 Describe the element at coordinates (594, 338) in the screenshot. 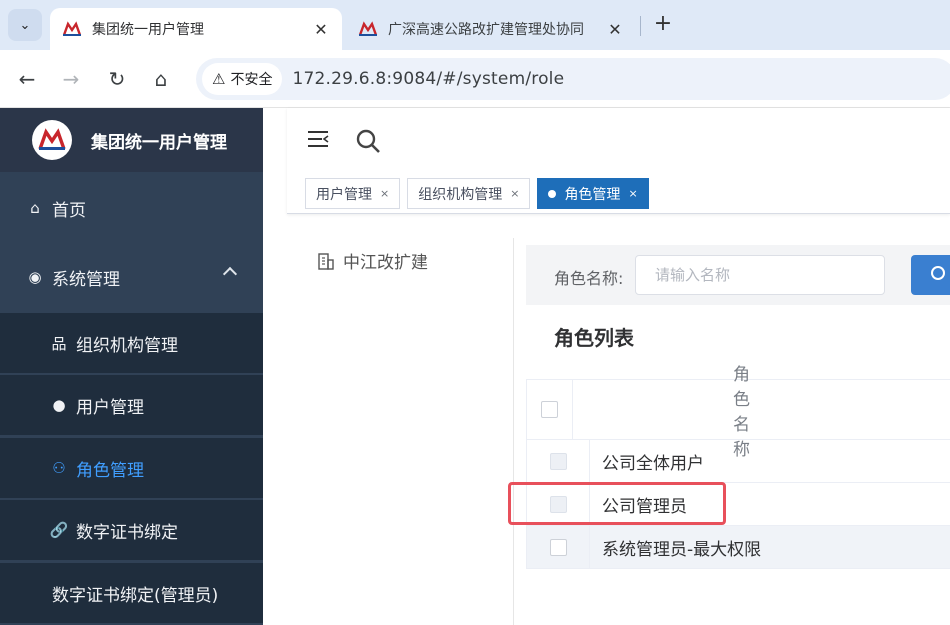

I see `list-title: 角色列表` at that location.